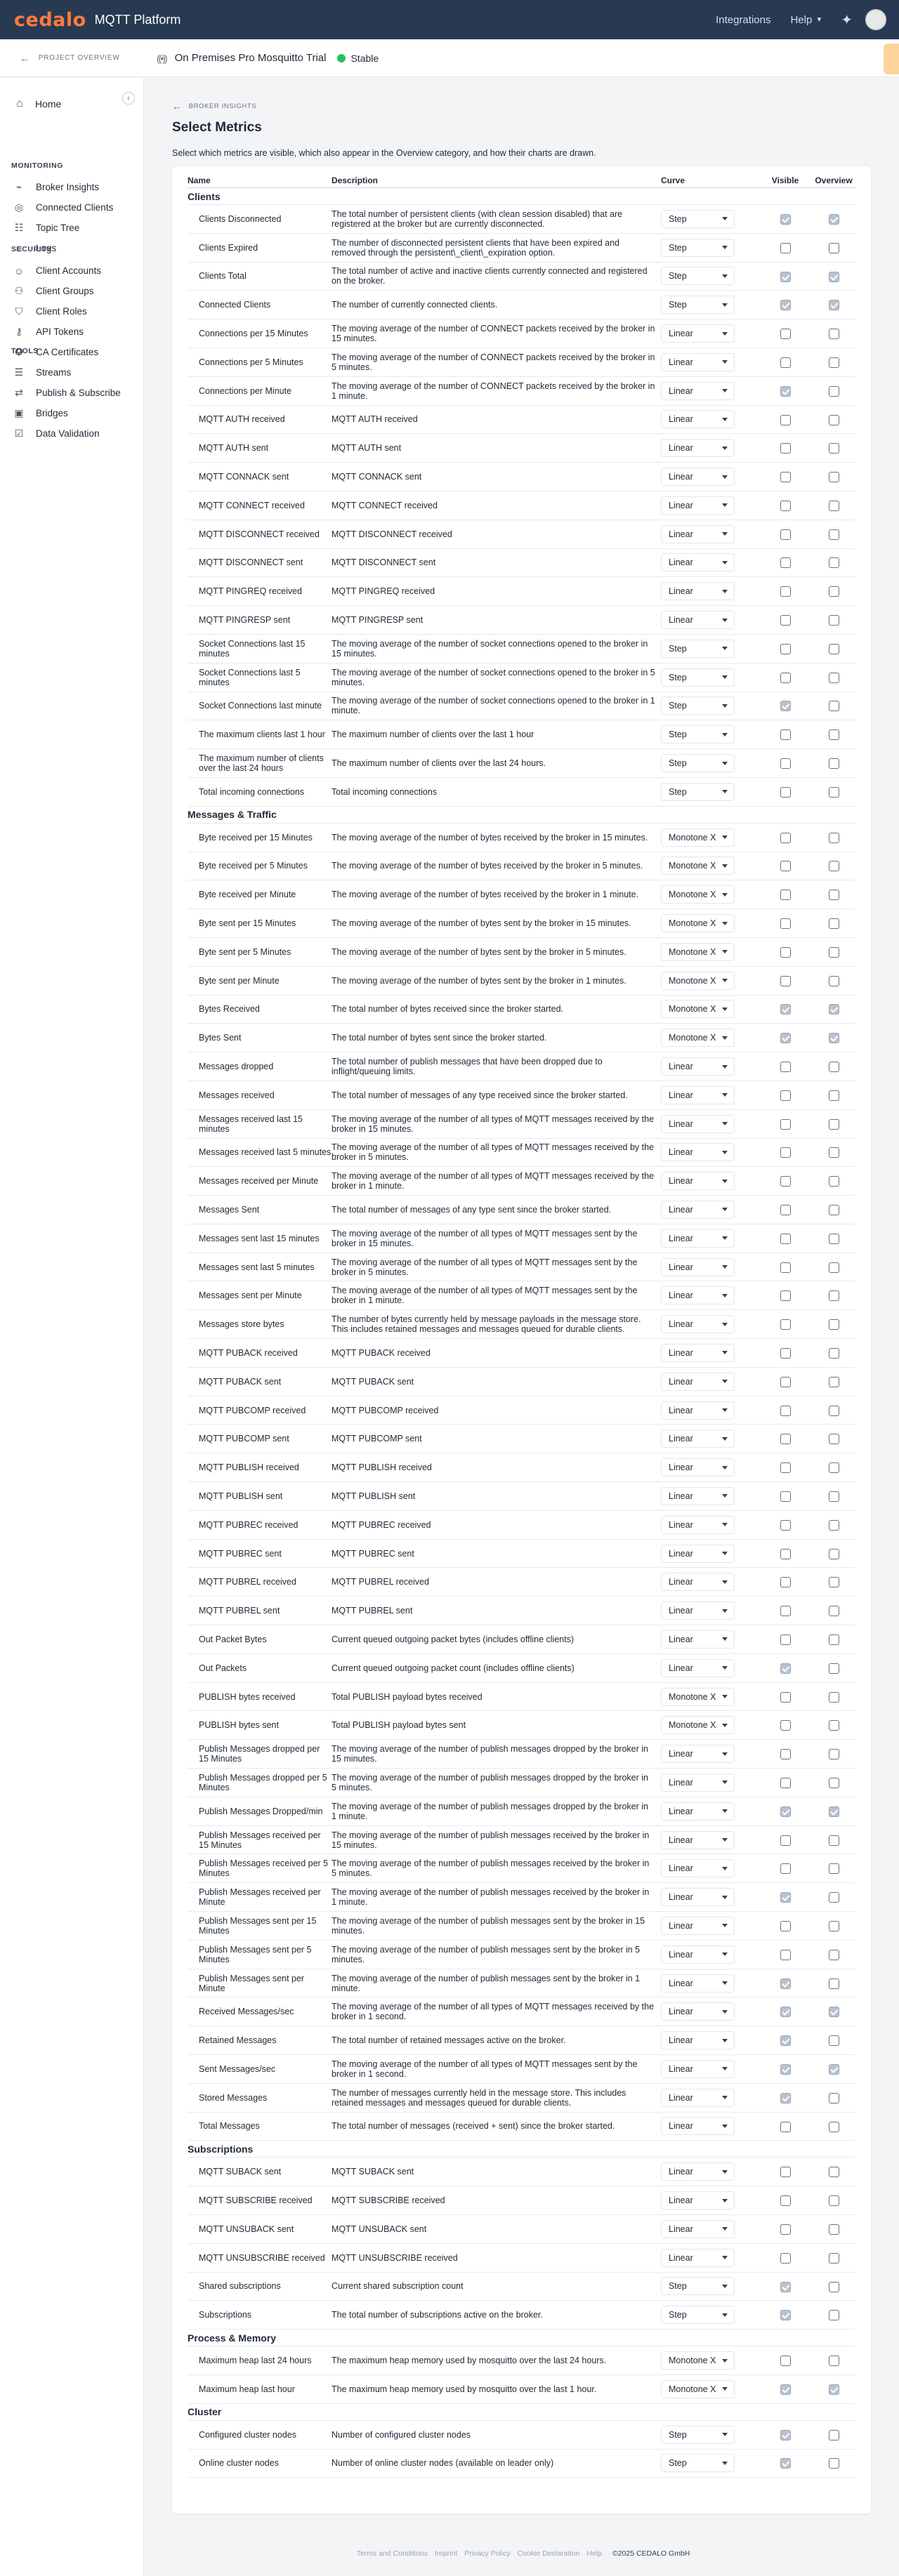 Image resolution: width=899 pixels, height=2576 pixels. I want to click on sidebar-item-client-roles: ⛉ Client Roles, so click(72, 311).